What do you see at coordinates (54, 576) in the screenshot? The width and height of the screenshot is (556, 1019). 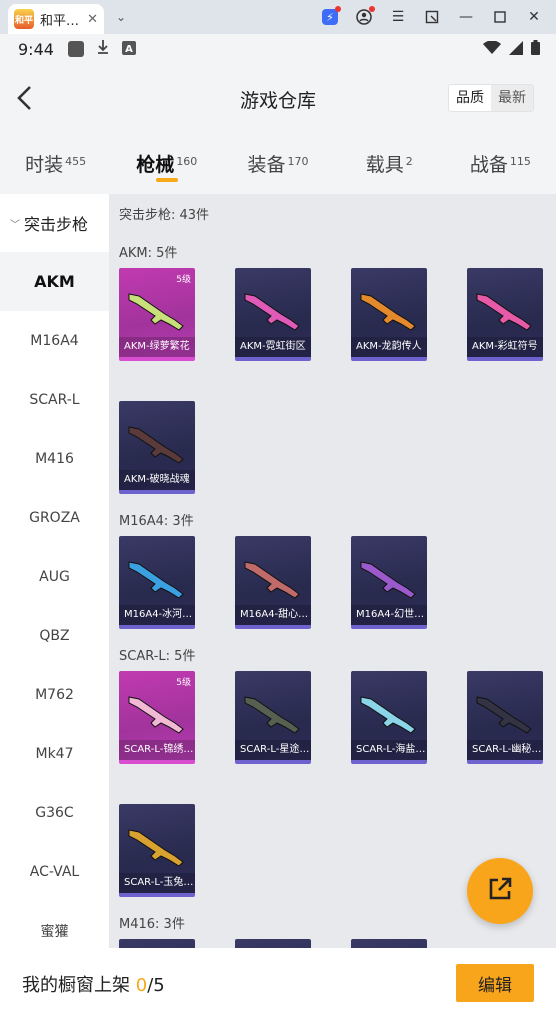 I see `sidebar-item-aug: AUG` at bounding box center [54, 576].